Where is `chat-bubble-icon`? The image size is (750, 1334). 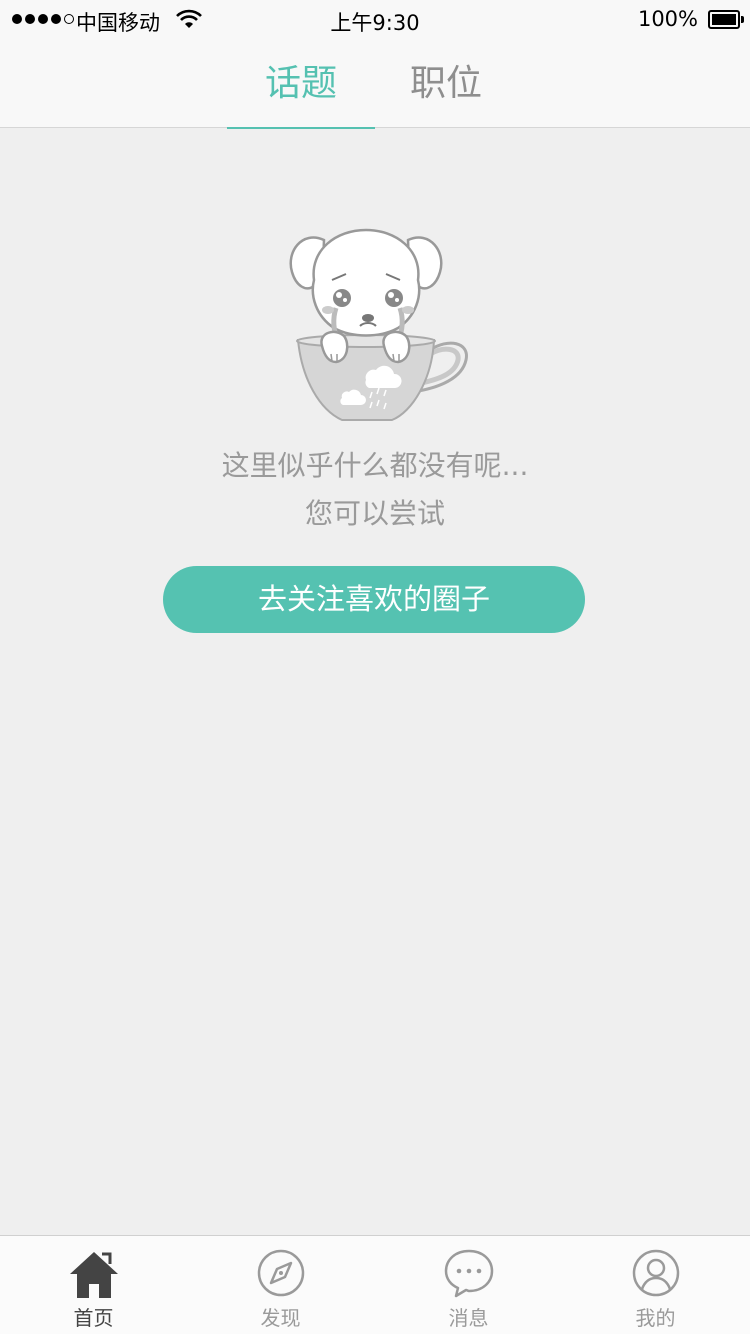
chat-bubble-icon is located at coordinates (468, 1273).